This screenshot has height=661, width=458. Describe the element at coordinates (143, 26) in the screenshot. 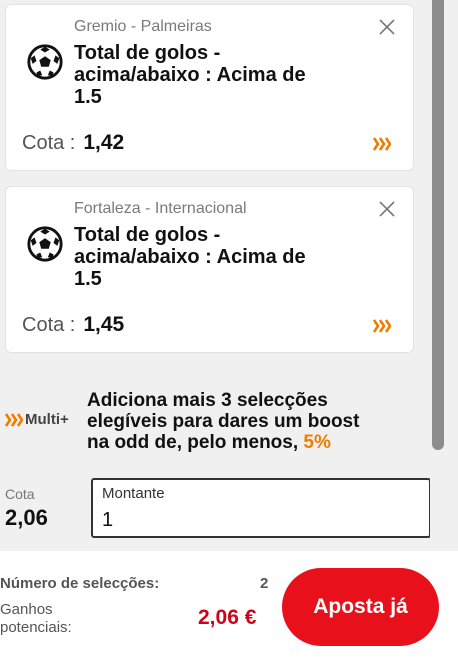

I see `match-name: Gremio - Palmeiras` at that location.